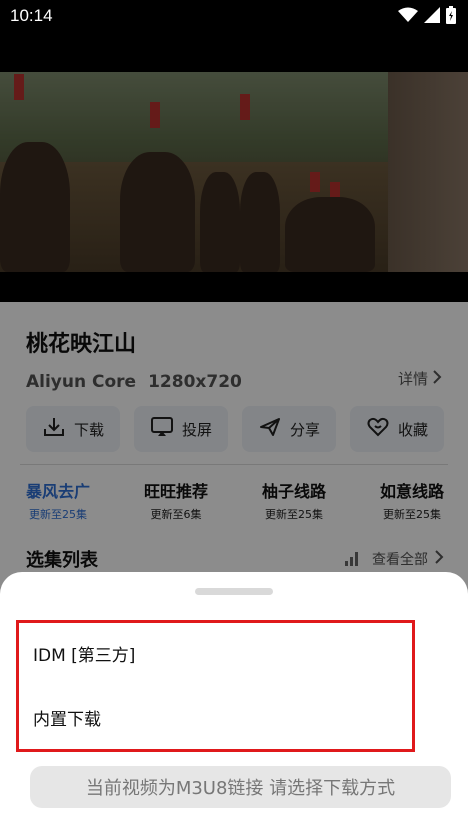 This screenshot has height=833, width=468. Describe the element at coordinates (84, 653) in the screenshot. I see `option-idm: IDM [第三方]` at that location.